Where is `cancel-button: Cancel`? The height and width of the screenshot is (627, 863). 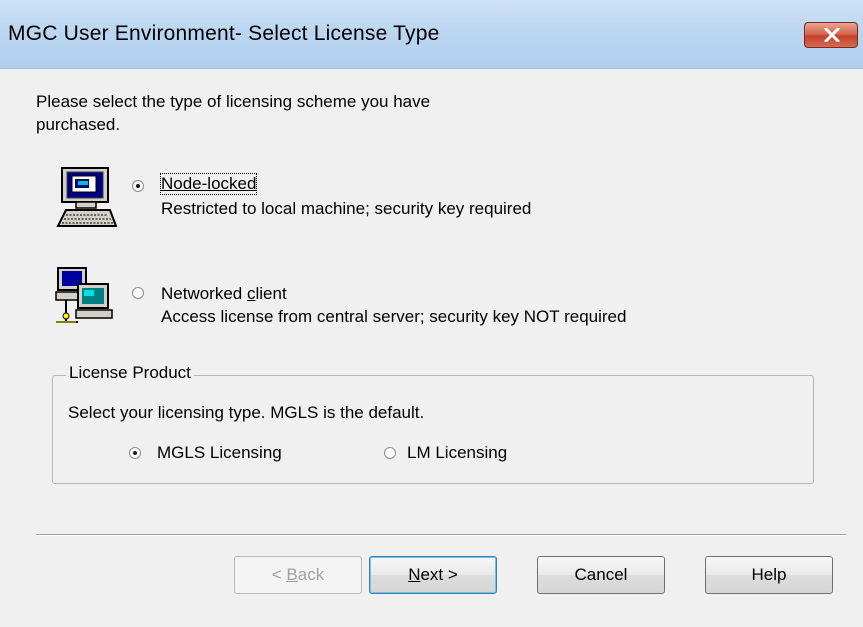 cancel-button: Cancel is located at coordinates (601, 575).